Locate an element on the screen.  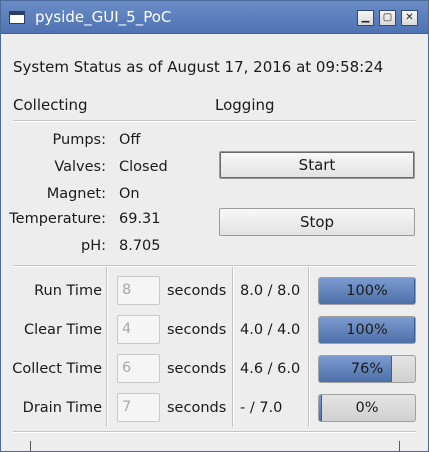
title-bar: pyside_GUI_5_PoC ▁ ▢ ✕ is located at coordinates (214, 17).